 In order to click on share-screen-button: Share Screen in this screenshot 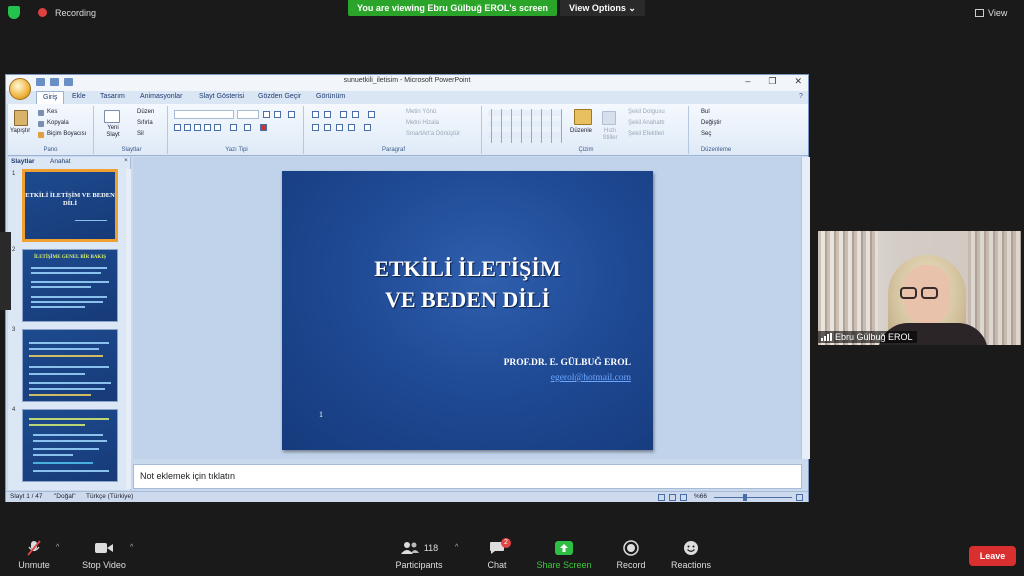, I will do `click(564, 555)`.